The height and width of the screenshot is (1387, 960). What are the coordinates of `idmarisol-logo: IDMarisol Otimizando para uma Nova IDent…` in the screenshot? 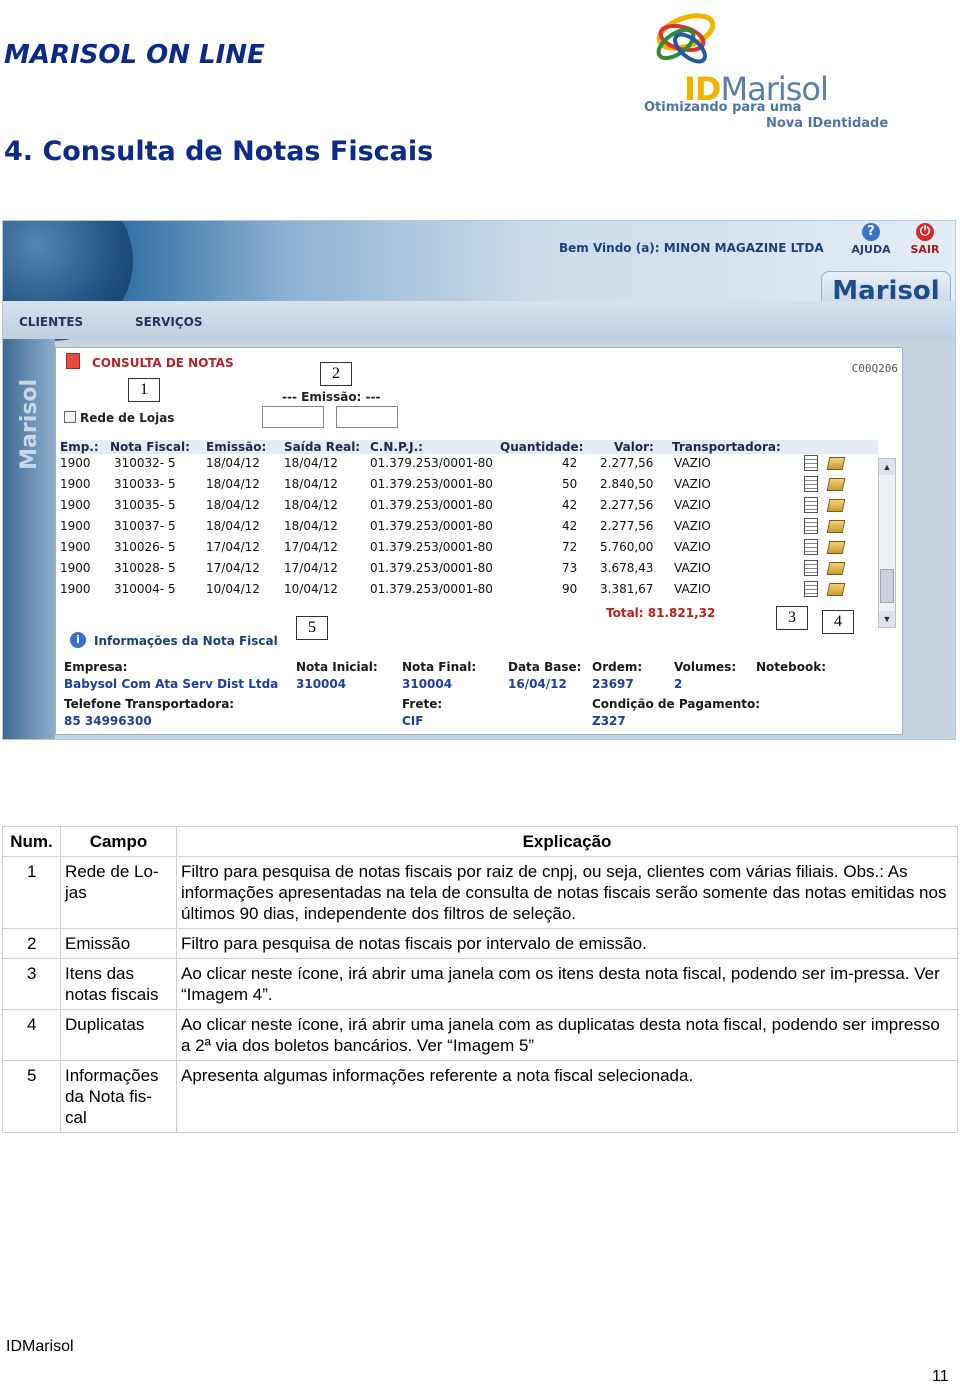 It's located at (770, 70).